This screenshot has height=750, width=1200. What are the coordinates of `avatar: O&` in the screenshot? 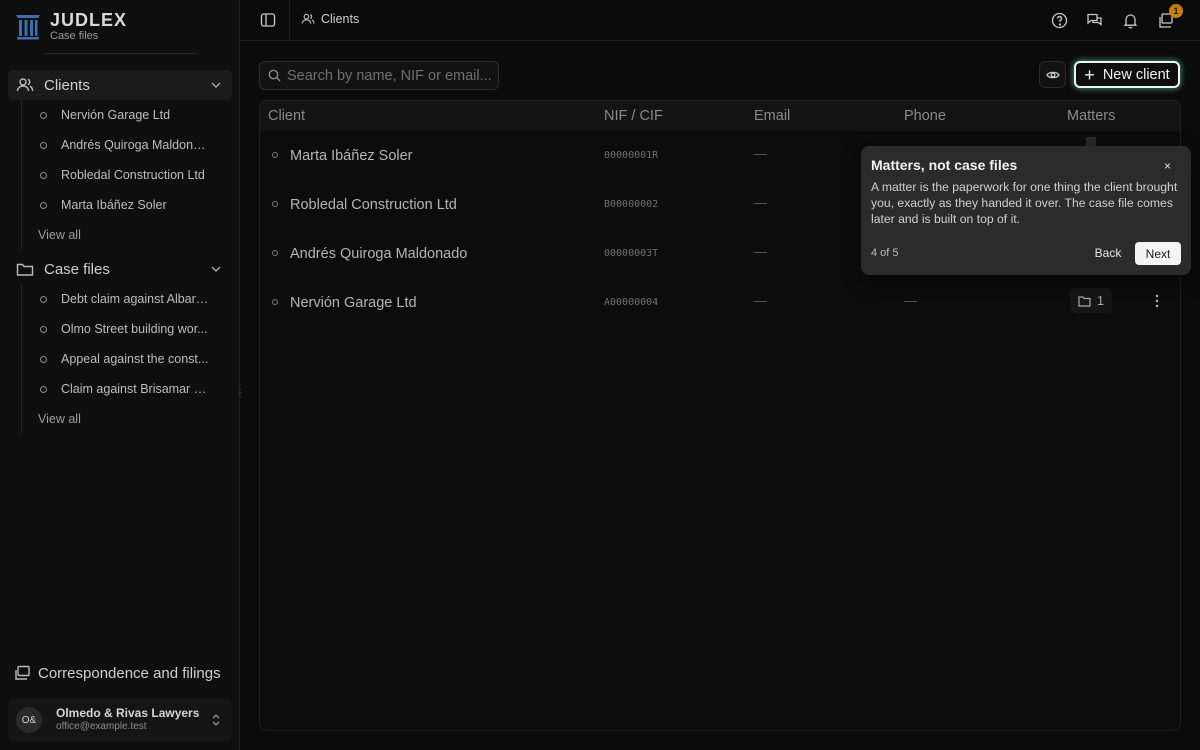 It's located at (29, 720).